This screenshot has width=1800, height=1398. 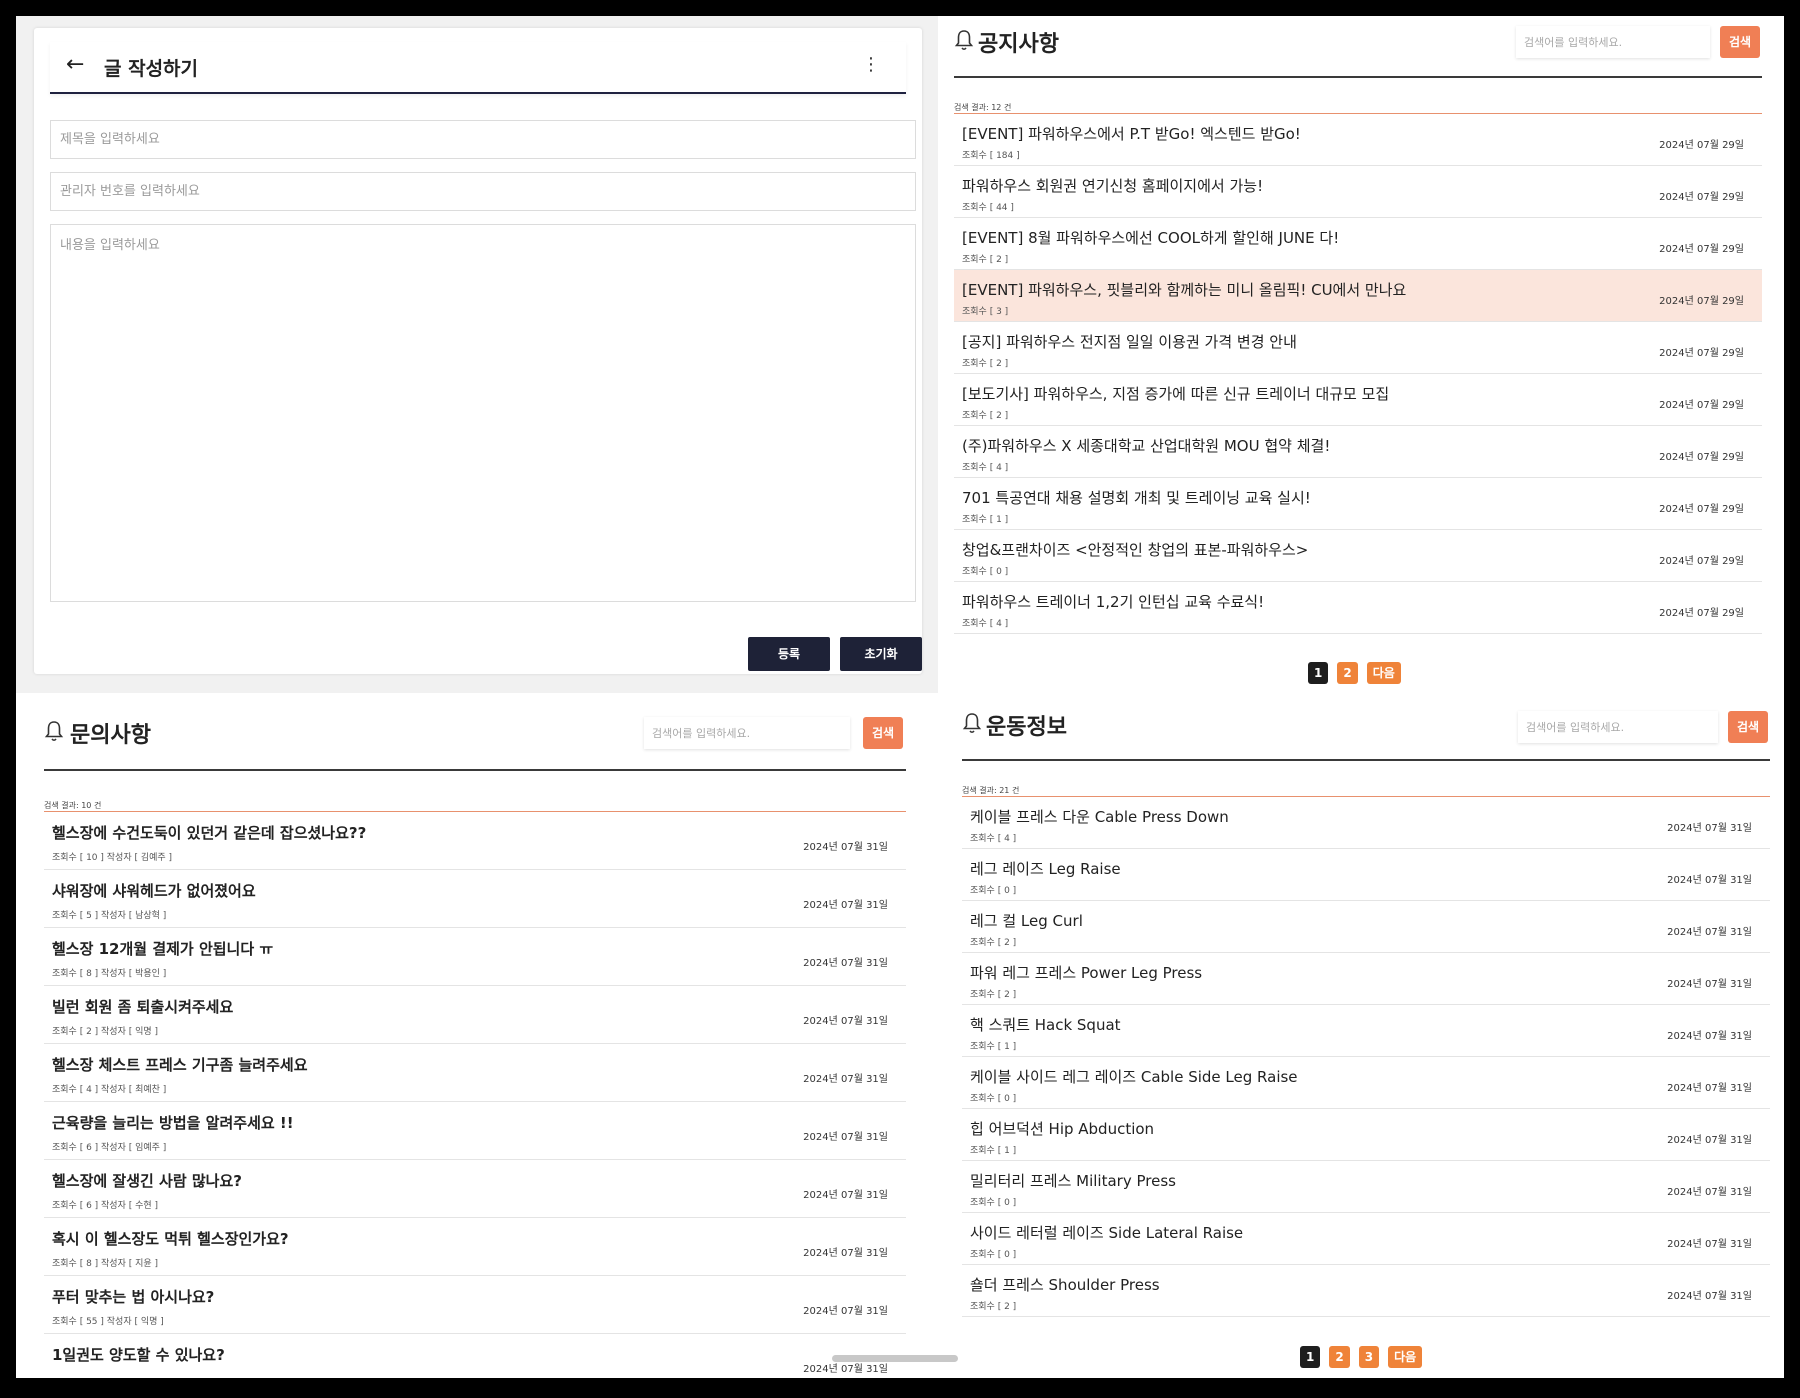 I want to click on page-button-3: 3, so click(x=1369, y=1357).